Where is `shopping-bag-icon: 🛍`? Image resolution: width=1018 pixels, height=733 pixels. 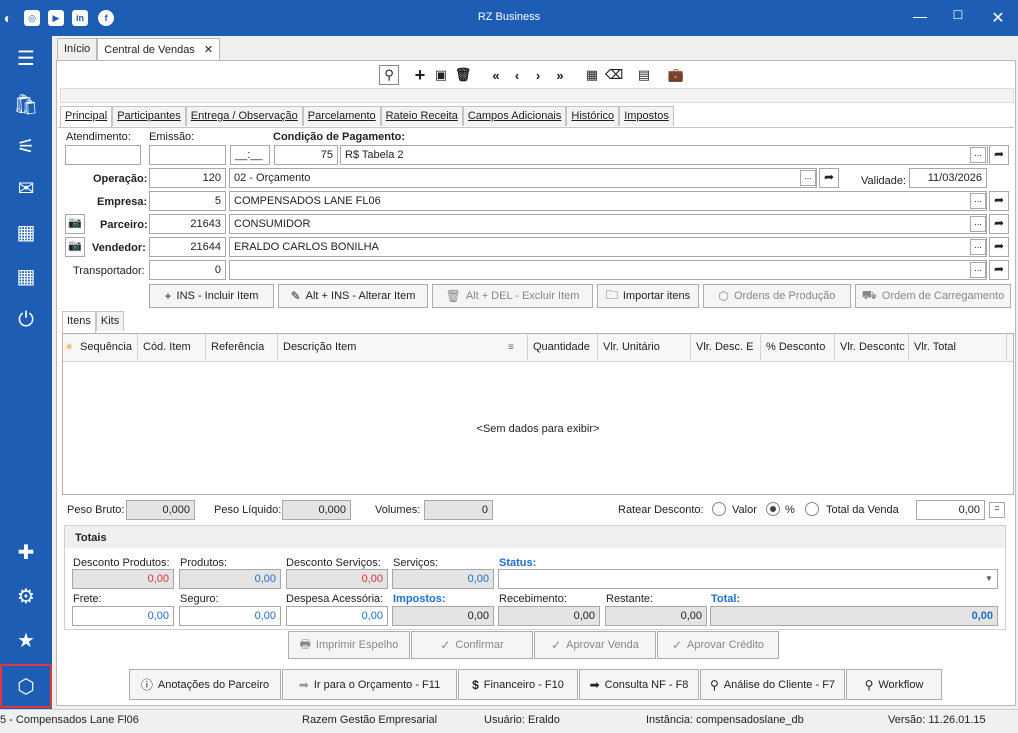
shopping-bag-icon: 🛍 is located at coordinates (26, 104).